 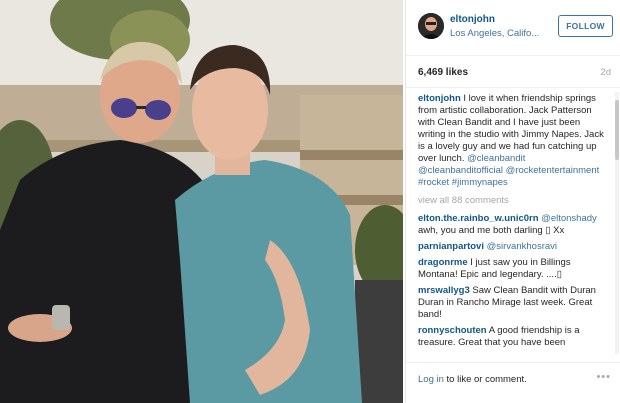 What do you see at coordinates (460, 170) in the screenshot?
I see `caption-tag: @cleanbanditofficial` at bounding box center [460, 170].